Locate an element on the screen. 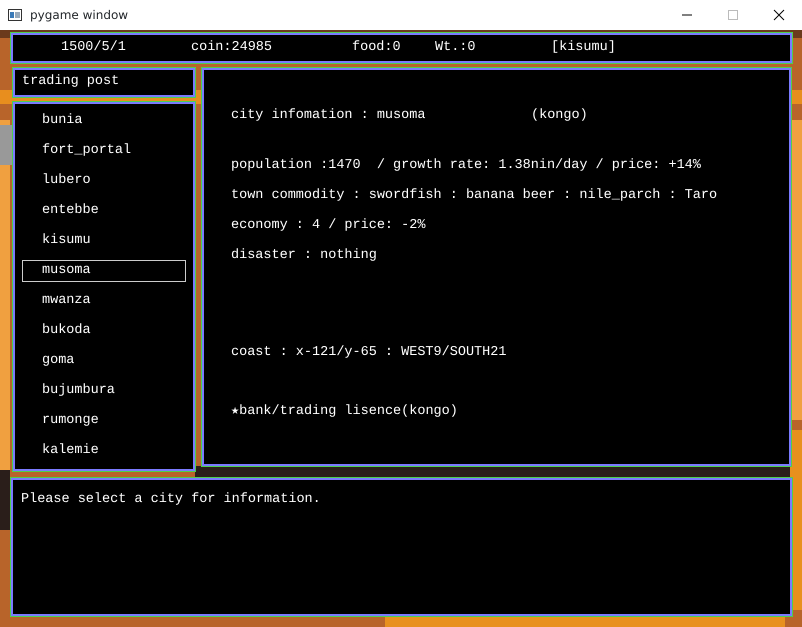  close-icon is located at coordinates (779, 15).